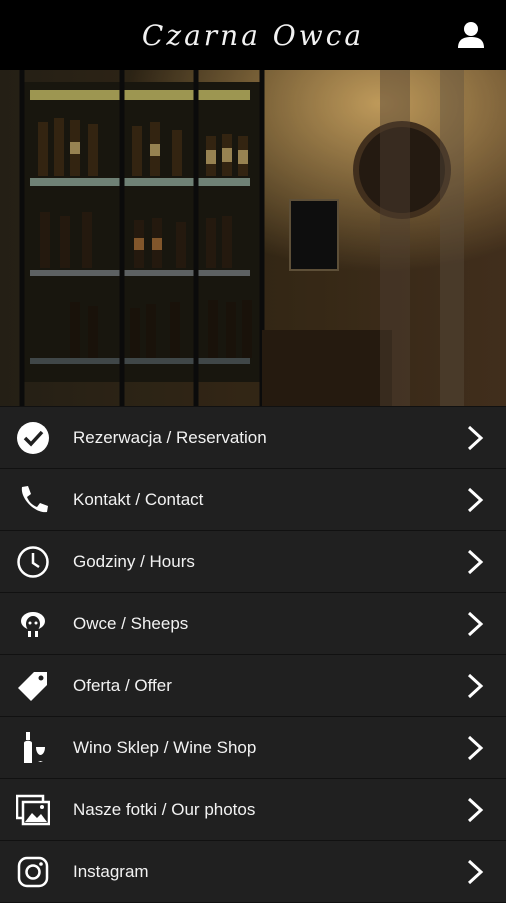 This screenshot has width=506, height=903. I want to click on photos-icon, so click(33, 810).